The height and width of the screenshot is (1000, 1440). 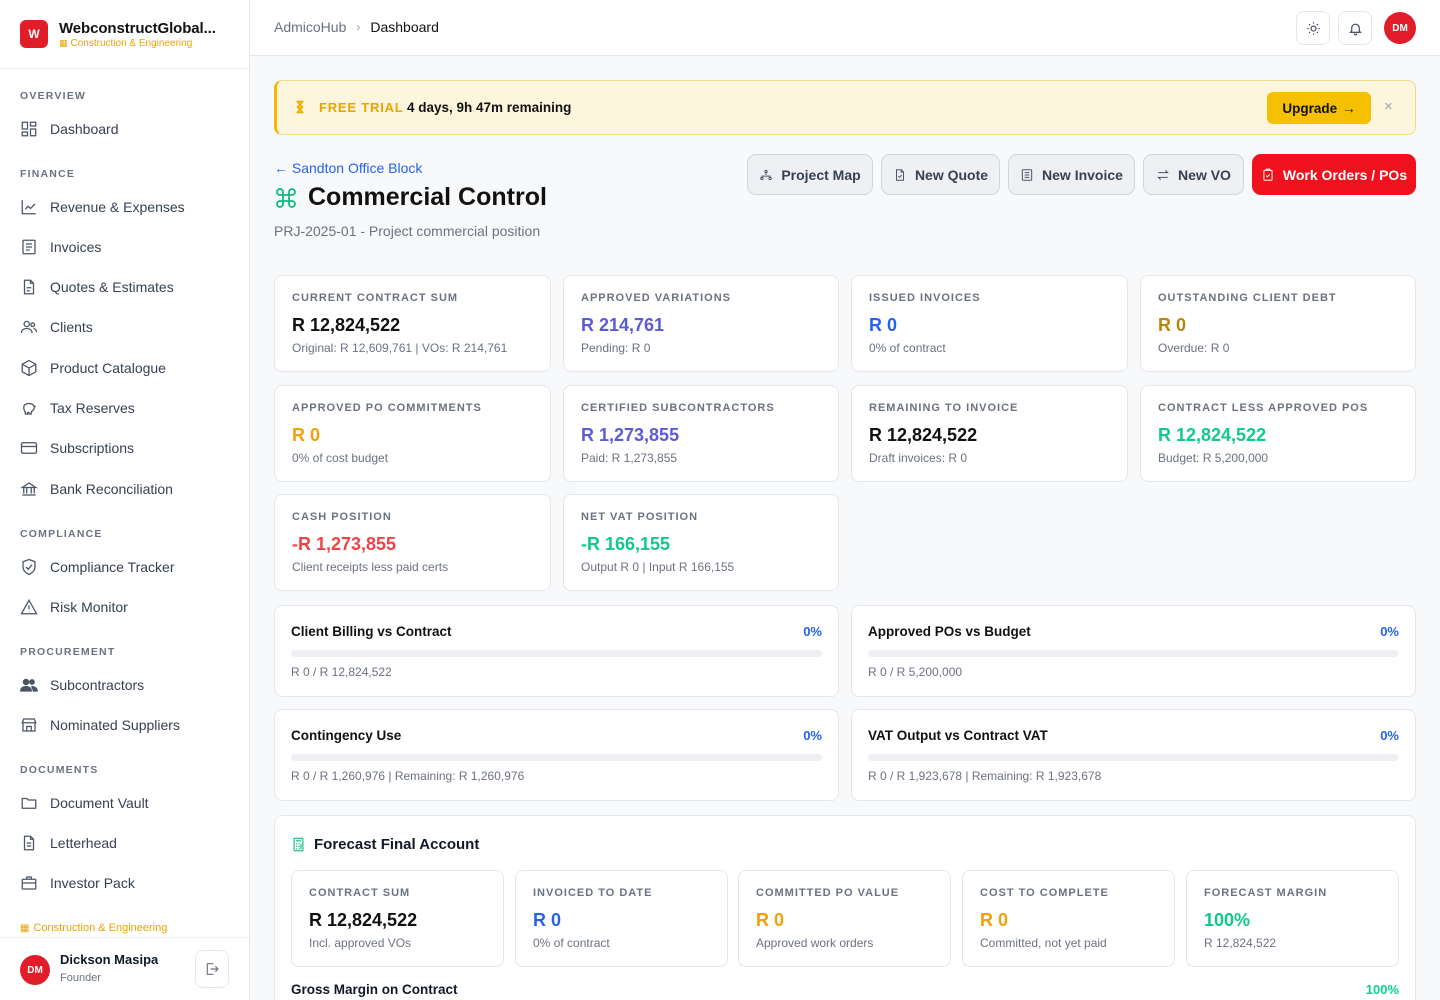 I want to click on folder-icon, so click(x=29, y=803).